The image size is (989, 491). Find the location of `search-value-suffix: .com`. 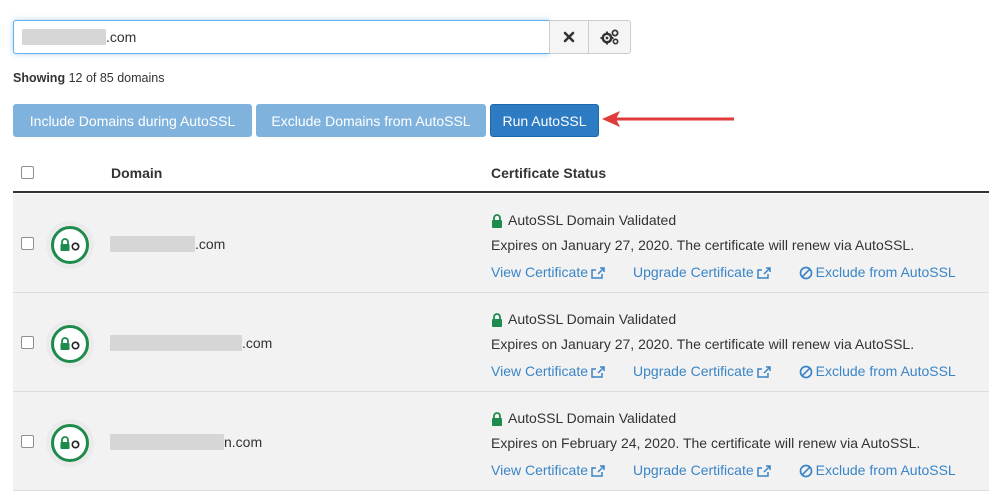

search-value-suffix: .com is located at coordinates (121, 37).